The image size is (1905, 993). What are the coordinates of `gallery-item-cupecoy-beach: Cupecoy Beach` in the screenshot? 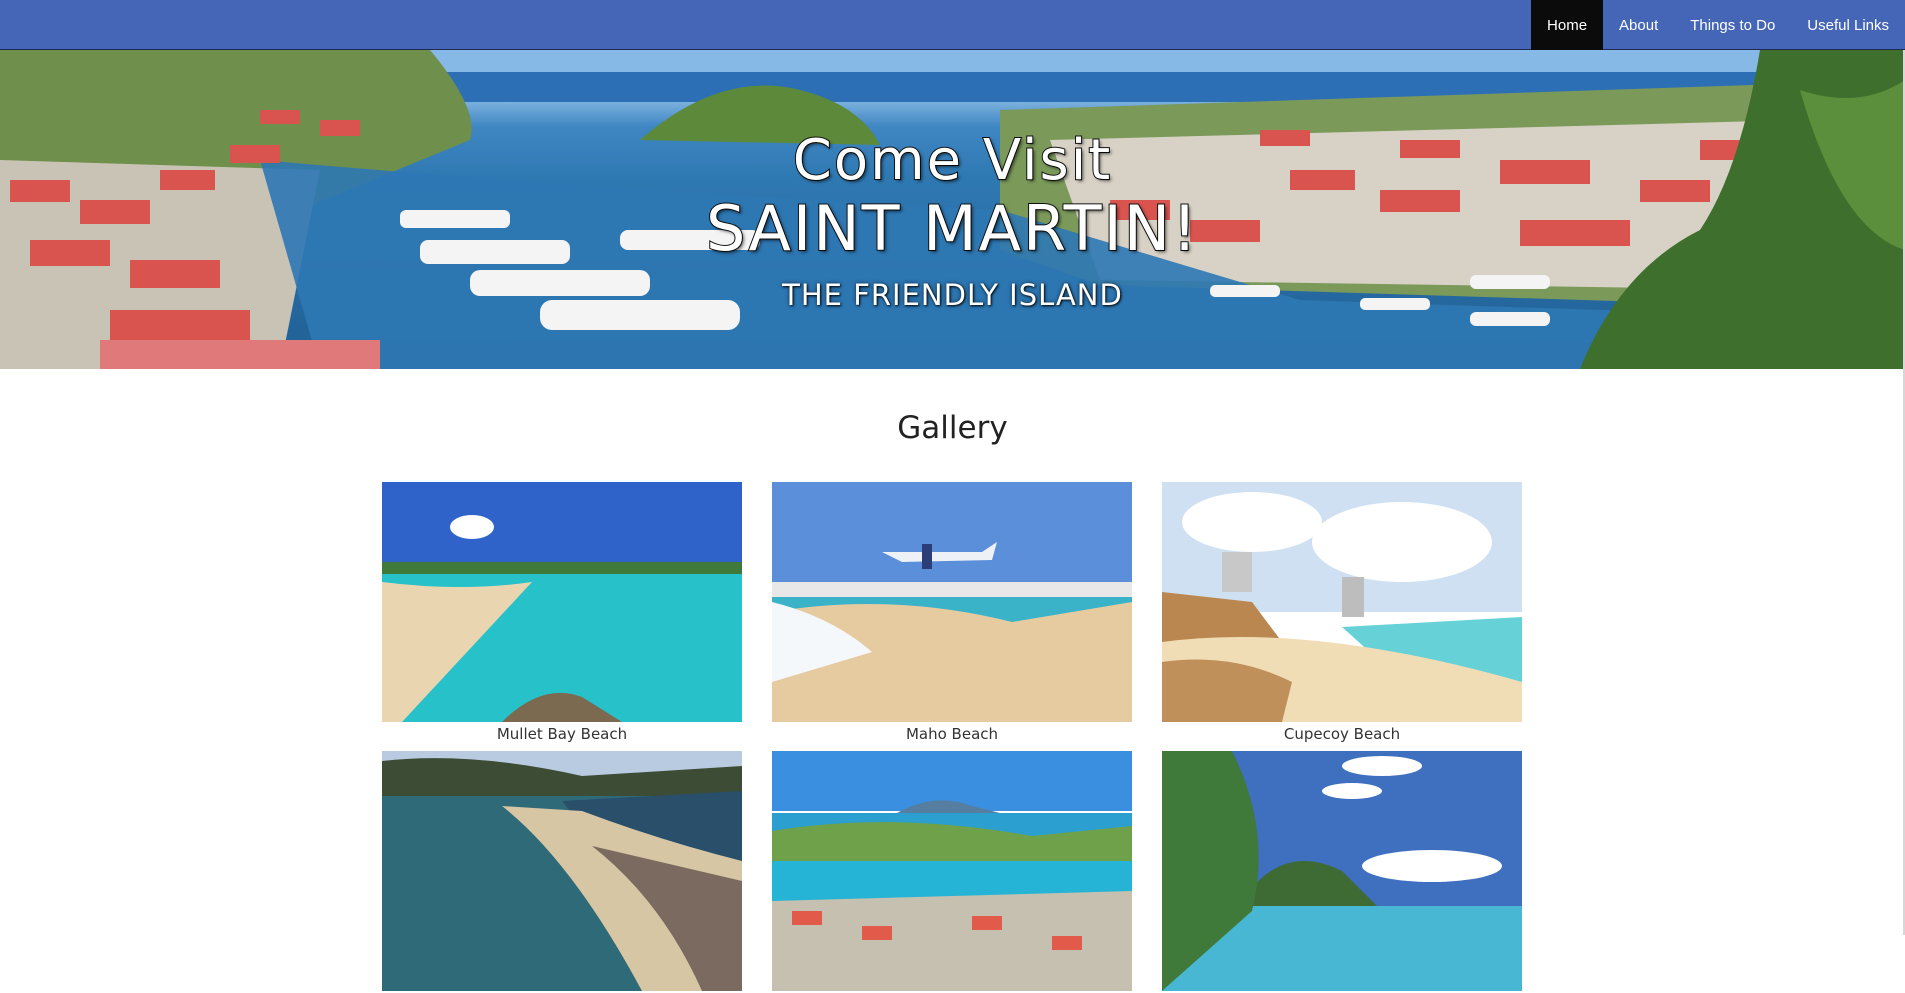 It's located at (1342, 613).